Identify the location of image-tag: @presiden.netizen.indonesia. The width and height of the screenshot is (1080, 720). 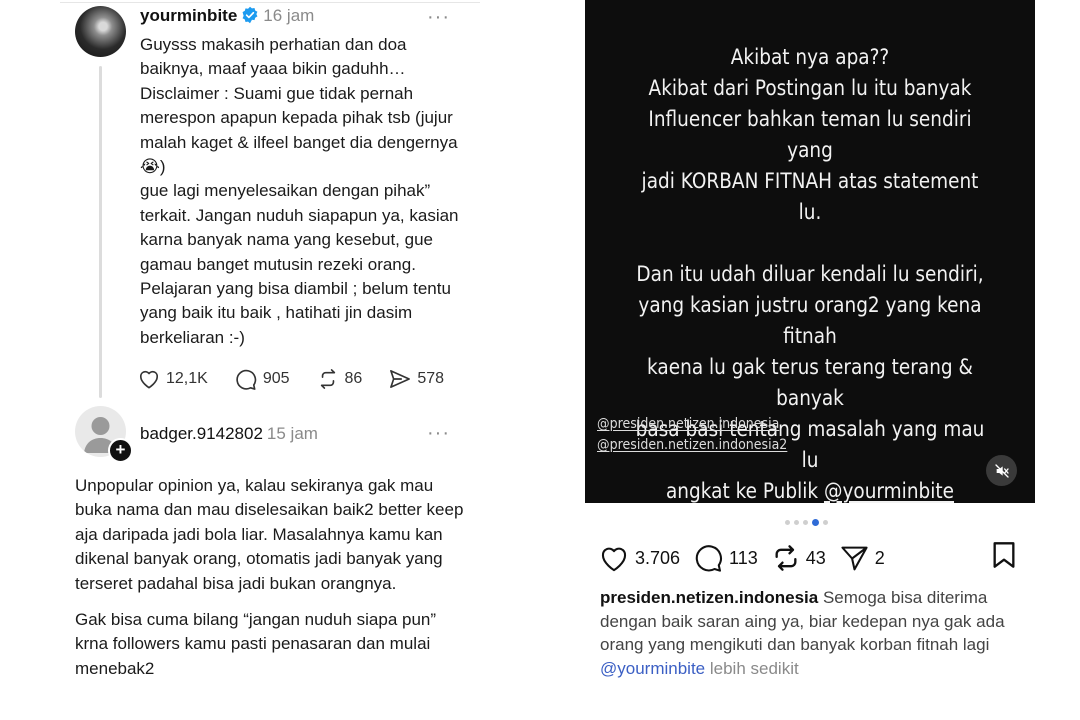
(688, 424).